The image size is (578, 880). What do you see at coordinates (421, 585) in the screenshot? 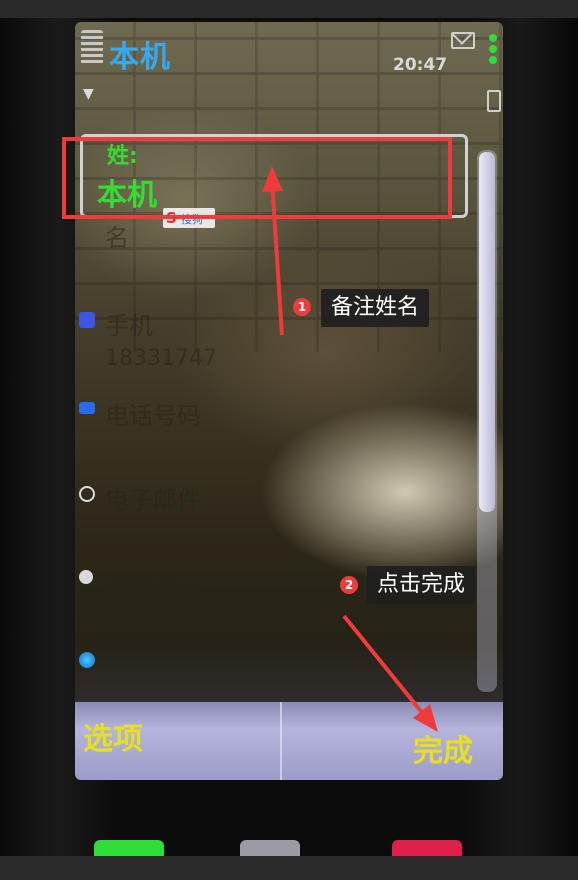
I see `step-2-callout: 点击完成` at bounding box center [421, 585].